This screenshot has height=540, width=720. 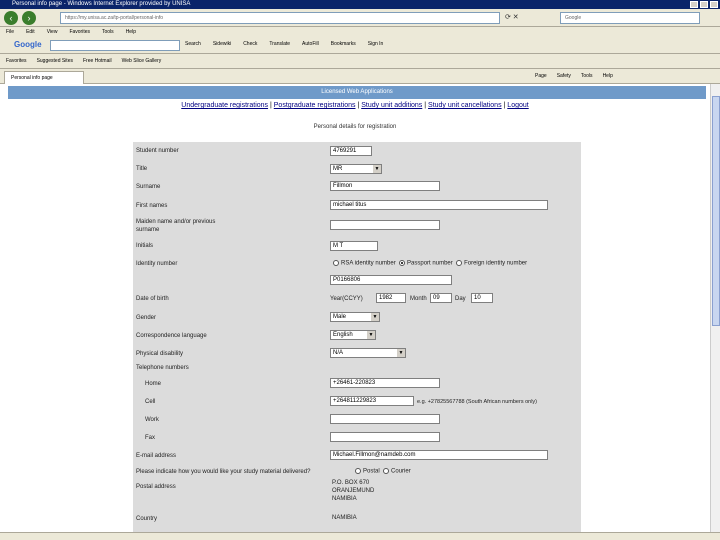 What do you see at coordinates (343, 335) in the screenshot?
I see `language-value: English` at bounding box center [343, 335].